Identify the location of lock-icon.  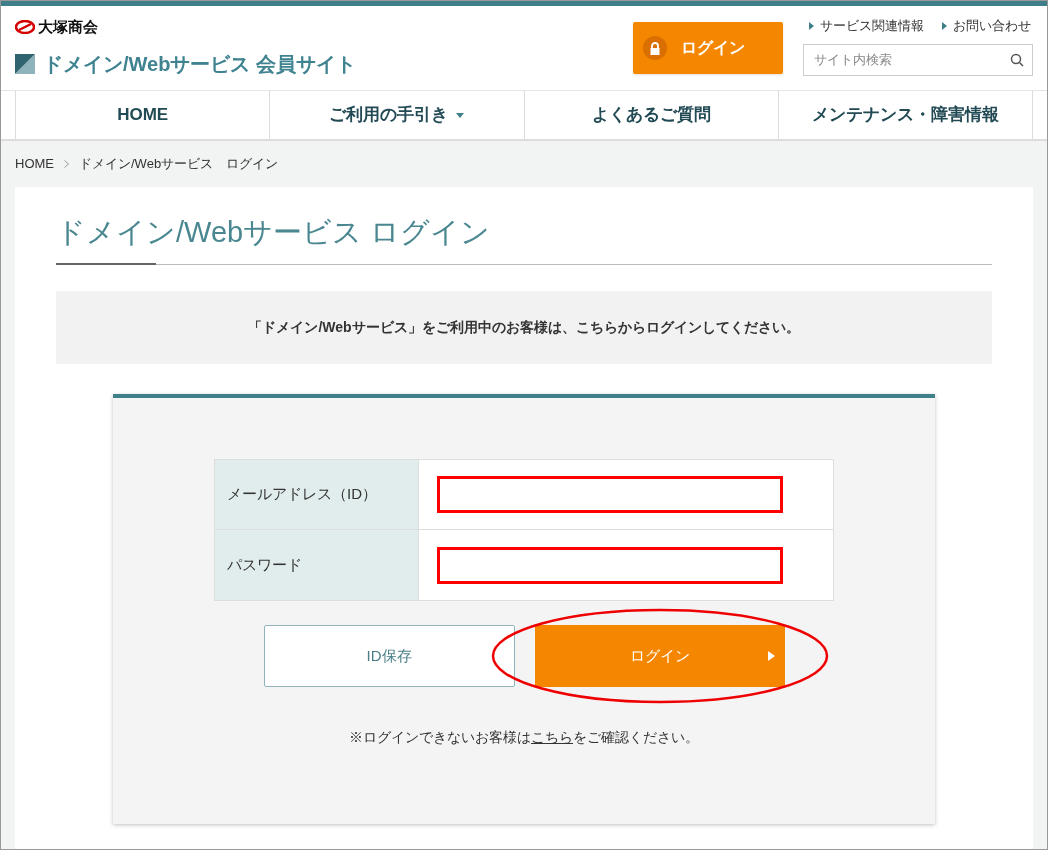
(655, 48).